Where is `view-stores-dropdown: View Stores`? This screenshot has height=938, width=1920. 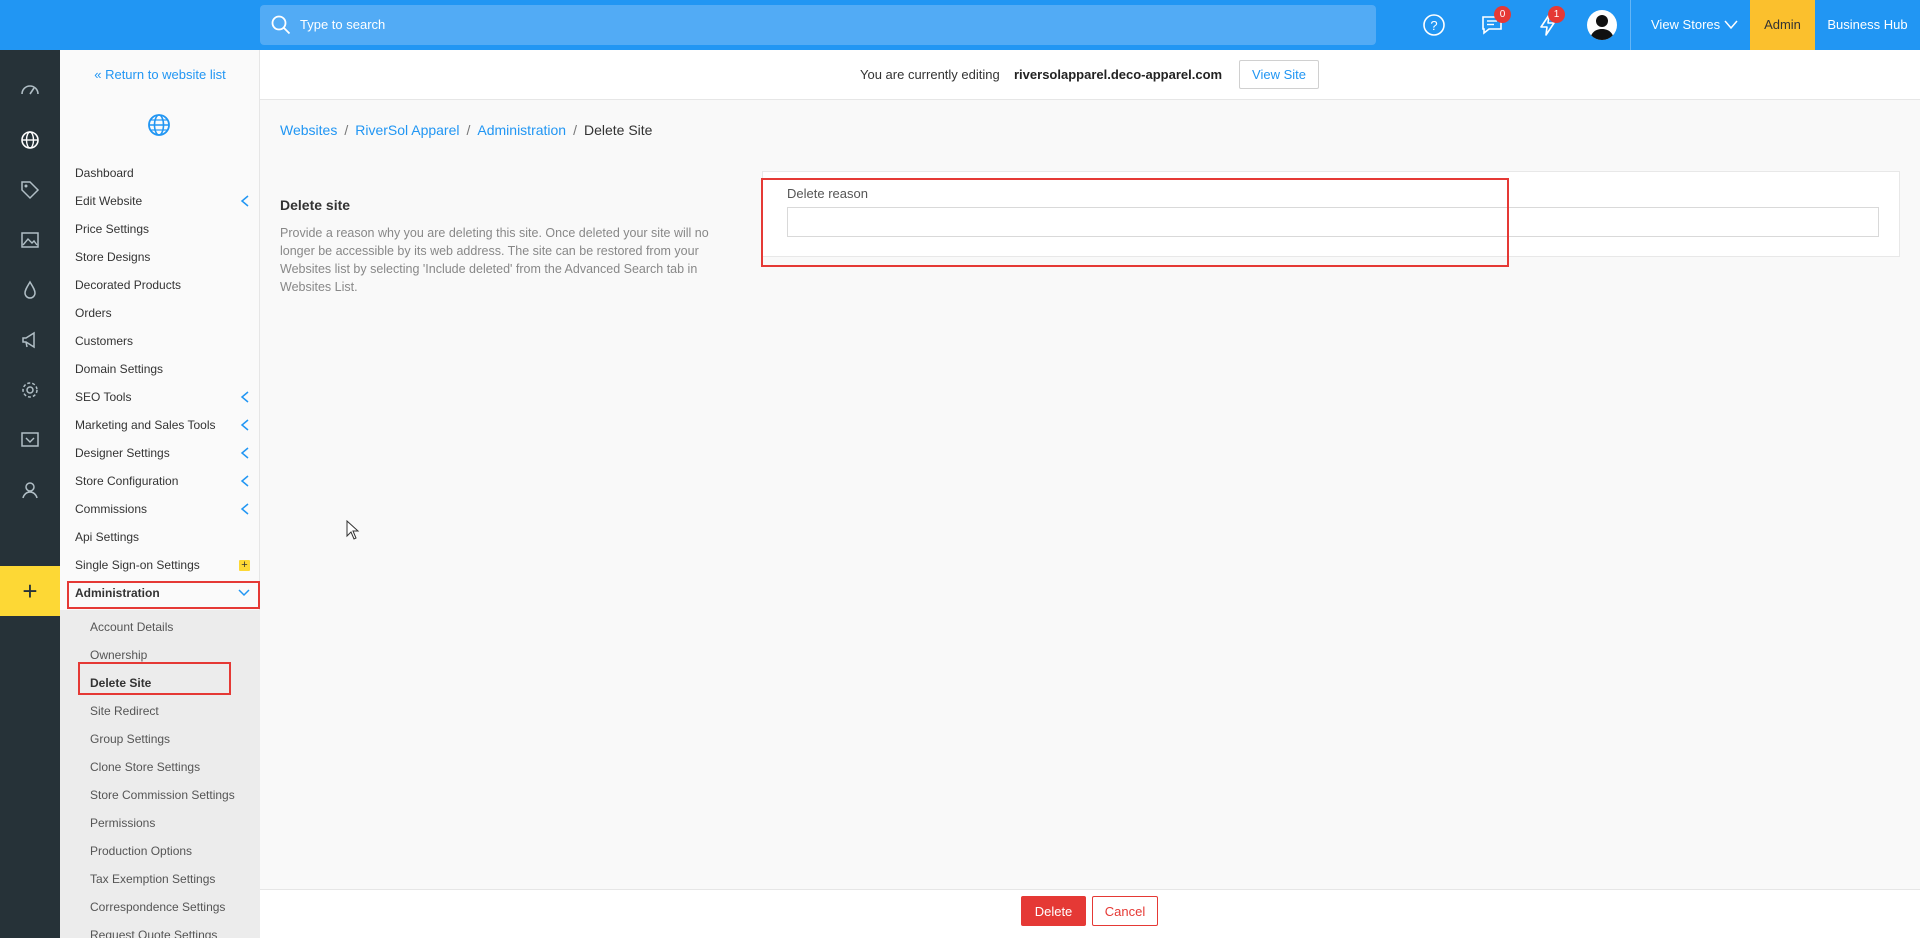 view-stores-dropdown: View Stores is located at coordinates (1690, 25).